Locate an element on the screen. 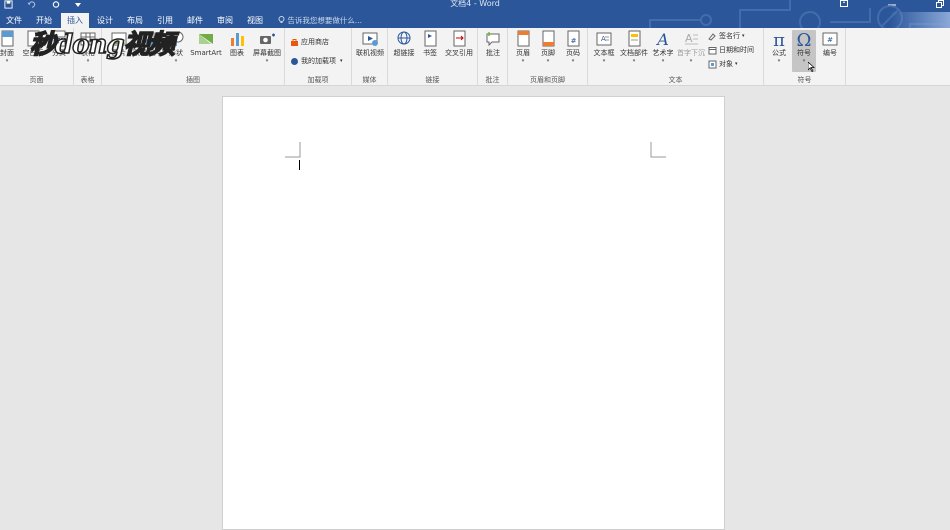 This screenshot has height=530, width=950. date-time-button: 日期和时间 is located at coordinates (731, 50).